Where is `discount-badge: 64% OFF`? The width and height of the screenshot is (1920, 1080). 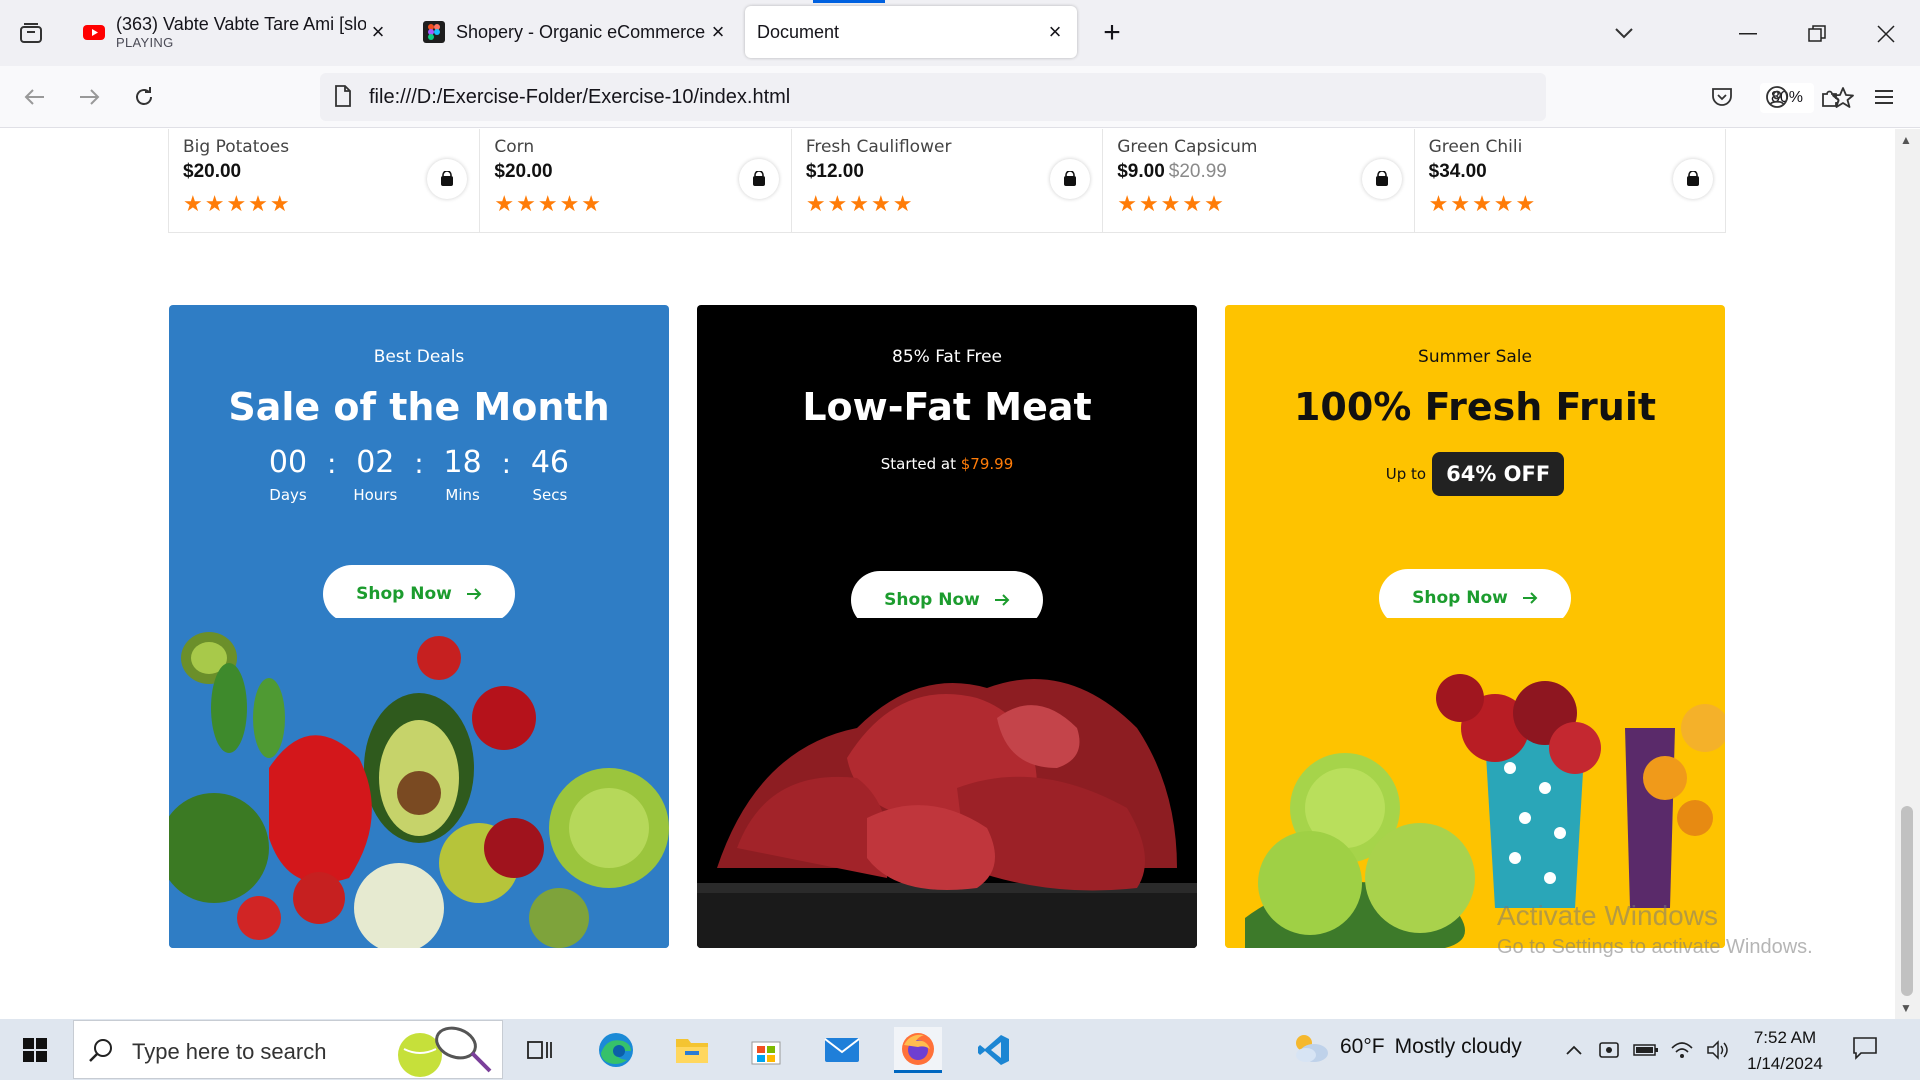
discount-badge: 64% OFF is located at coordinates (1498, 474).